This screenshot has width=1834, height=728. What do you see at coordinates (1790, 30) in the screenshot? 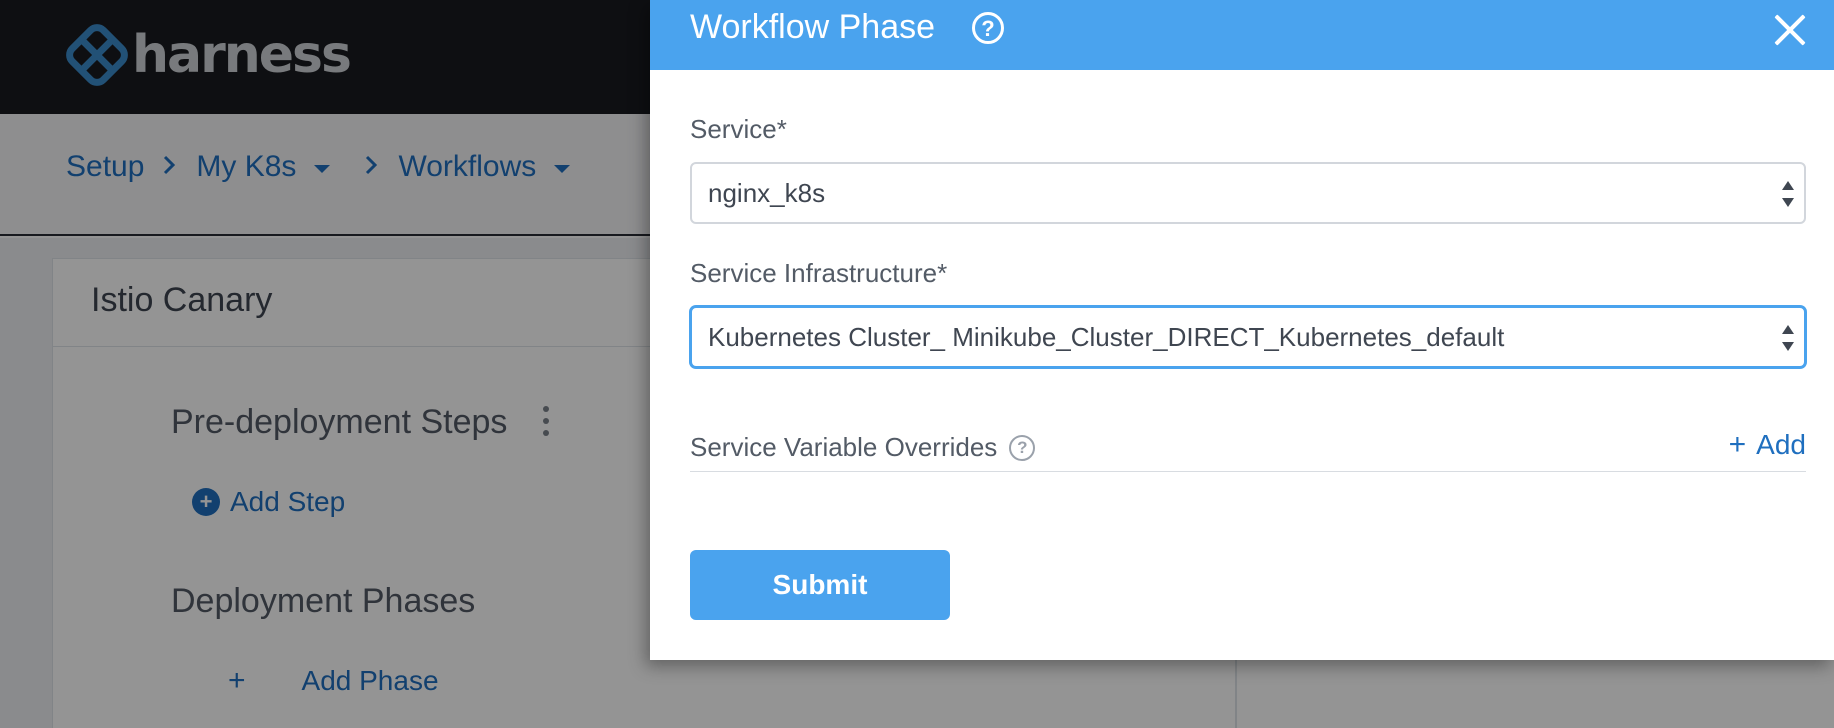
I see `close-icon` at bounding box center [1790, 30].